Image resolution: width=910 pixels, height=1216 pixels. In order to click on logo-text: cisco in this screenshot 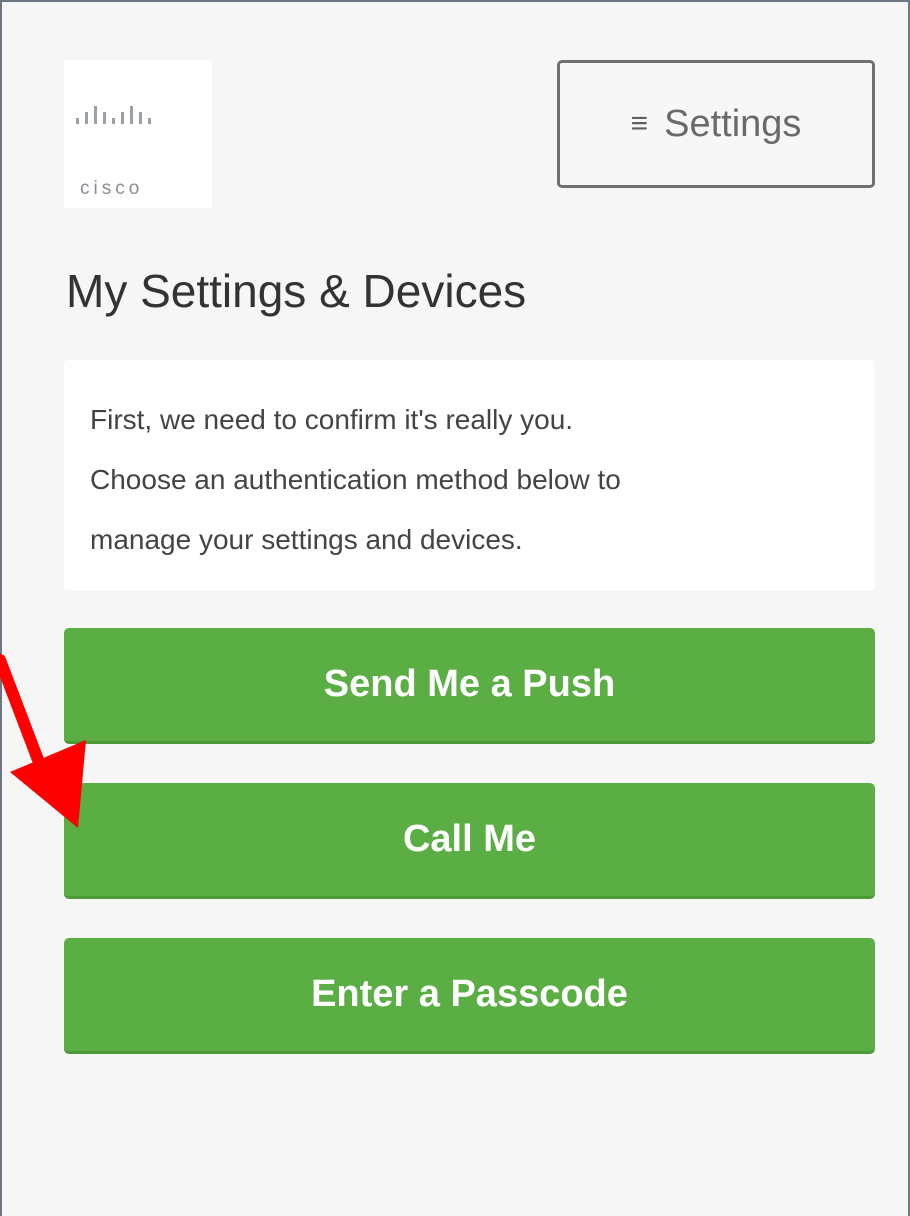, I will do `click(112, 188)`.